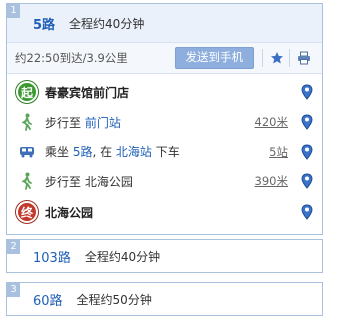 Image resolution: width=337 pixels, height=319 pixels. Describe the element at coordinates (164, 92) in the screenshot. I see `step-start: 起 春豪宾馆前门店` at that location.